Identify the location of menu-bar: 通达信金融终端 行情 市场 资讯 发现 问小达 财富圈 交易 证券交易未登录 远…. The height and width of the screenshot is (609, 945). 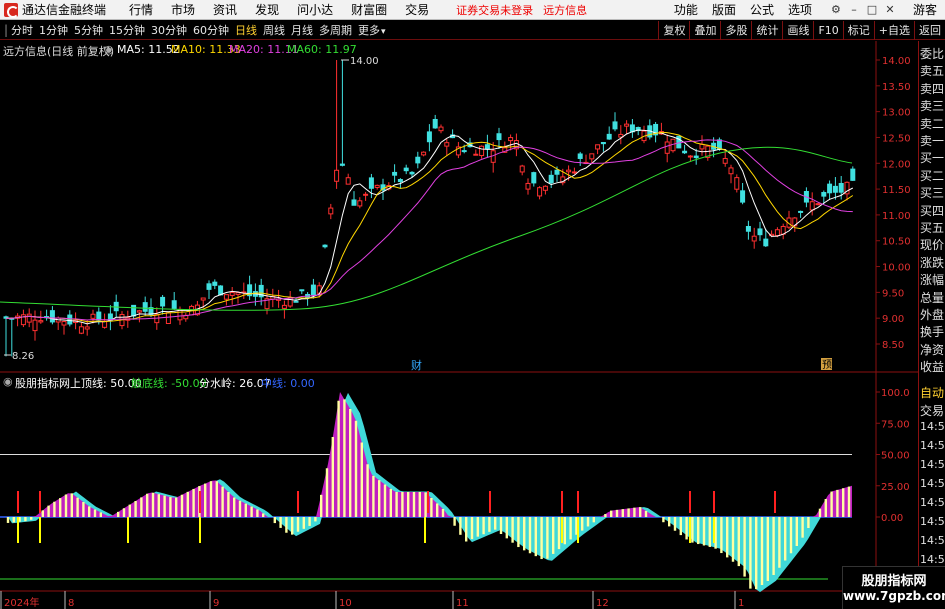
(472, 10).